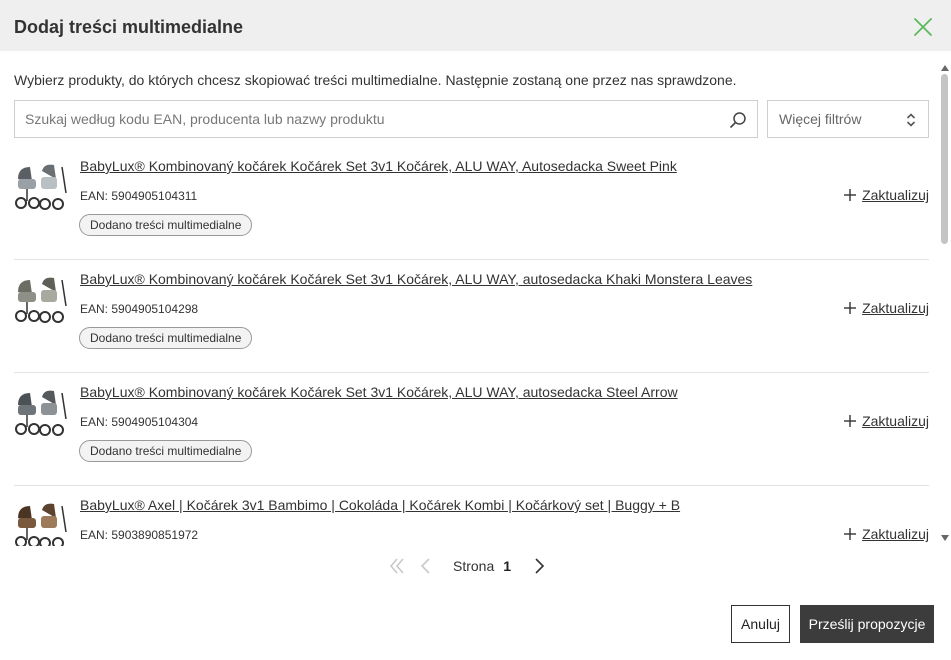  Describe the element at coordinates (820, 119) in the screenshot. I see `more-filters-label: Więcej filtrów` at that location.